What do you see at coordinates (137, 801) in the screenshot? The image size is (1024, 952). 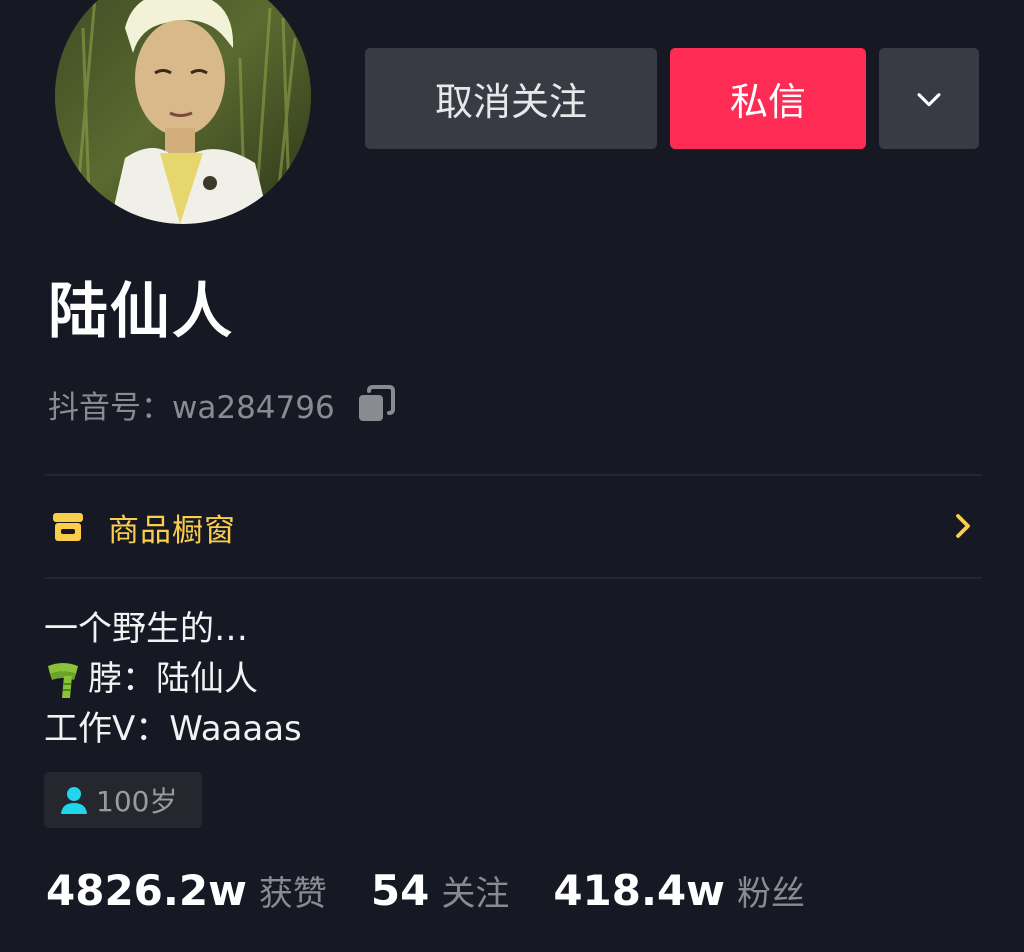 I see `age-text: 100岁` at bounding box center [137, 801].